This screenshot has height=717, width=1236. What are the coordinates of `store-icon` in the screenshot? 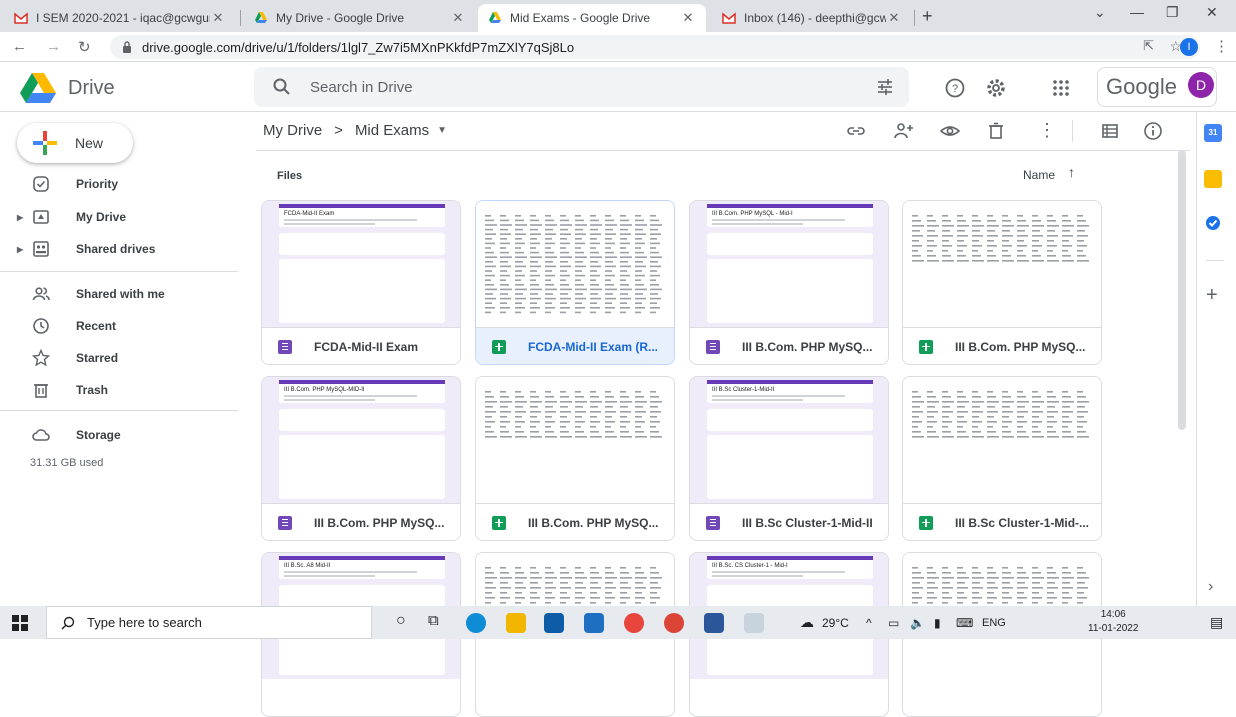 It's located at (554, 623).